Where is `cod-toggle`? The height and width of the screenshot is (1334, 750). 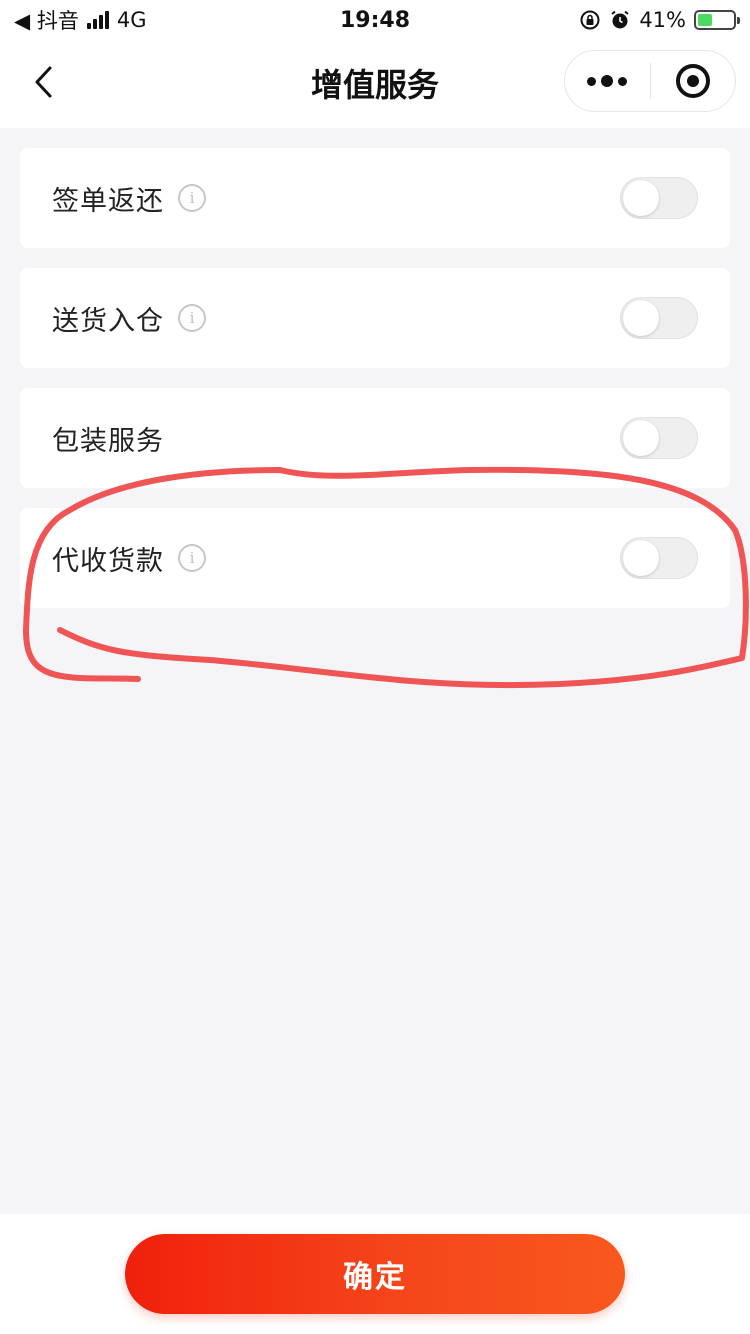 cod-toggle is located at coordinates (659, 558).